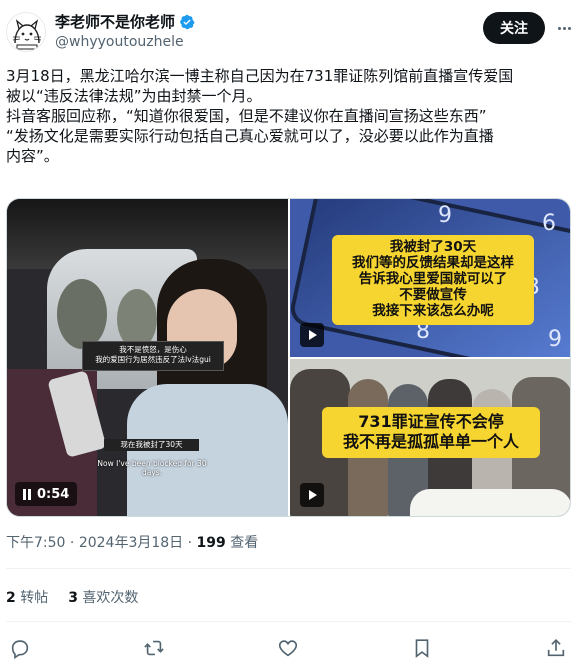 Image resolution: width=586 pixels, height=671 pixels. What do you see at coordinates (490, 502) in the screenshot?
I see `flowers` at bounding box center [490, 502].